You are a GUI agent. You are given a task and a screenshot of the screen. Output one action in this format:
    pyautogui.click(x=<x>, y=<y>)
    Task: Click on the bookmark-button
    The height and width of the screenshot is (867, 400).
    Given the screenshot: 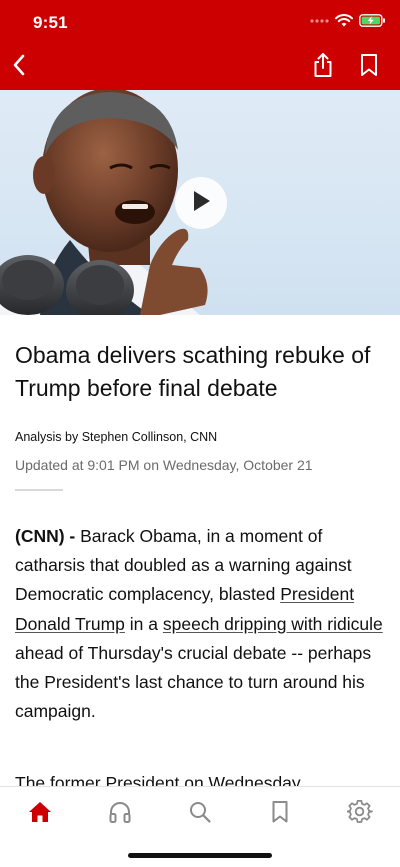 What is the action you would take?
    pyautogui.click(x=369, y=67)
    